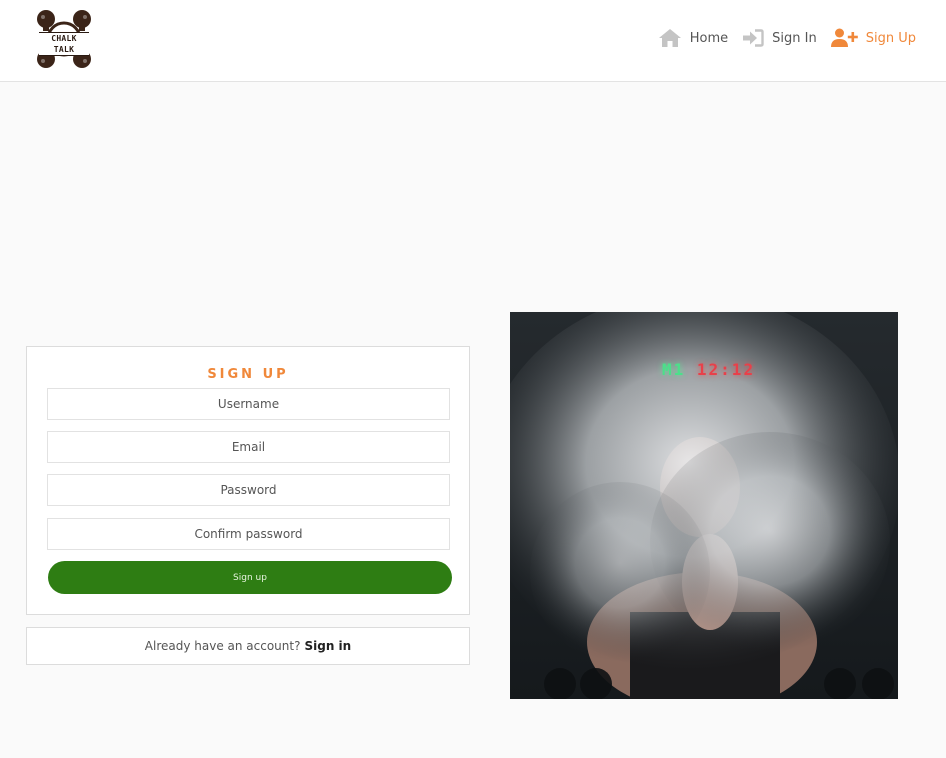  I want to click on username-input, so click(248, 404).